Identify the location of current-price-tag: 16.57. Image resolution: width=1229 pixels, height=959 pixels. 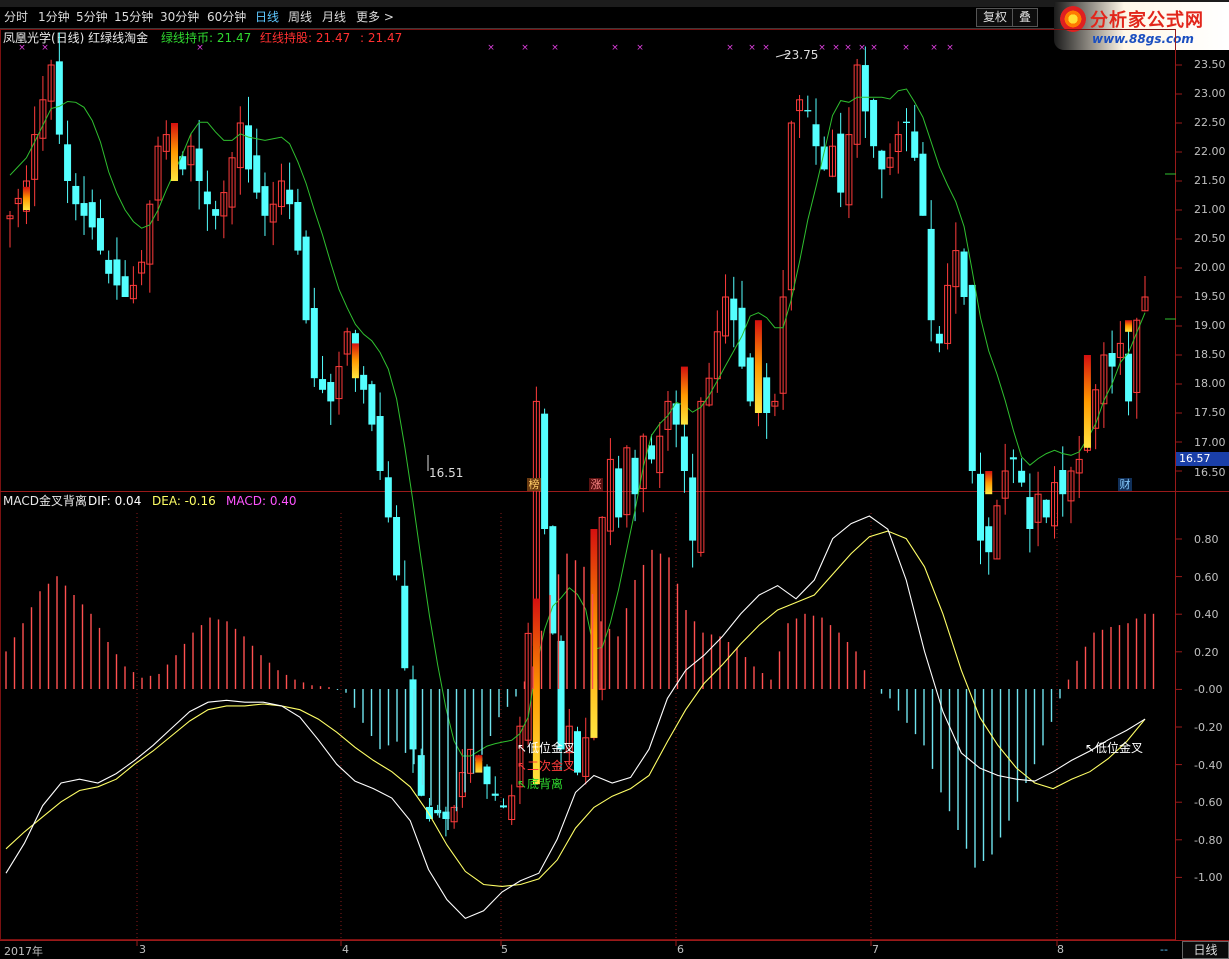
(1202, 459).